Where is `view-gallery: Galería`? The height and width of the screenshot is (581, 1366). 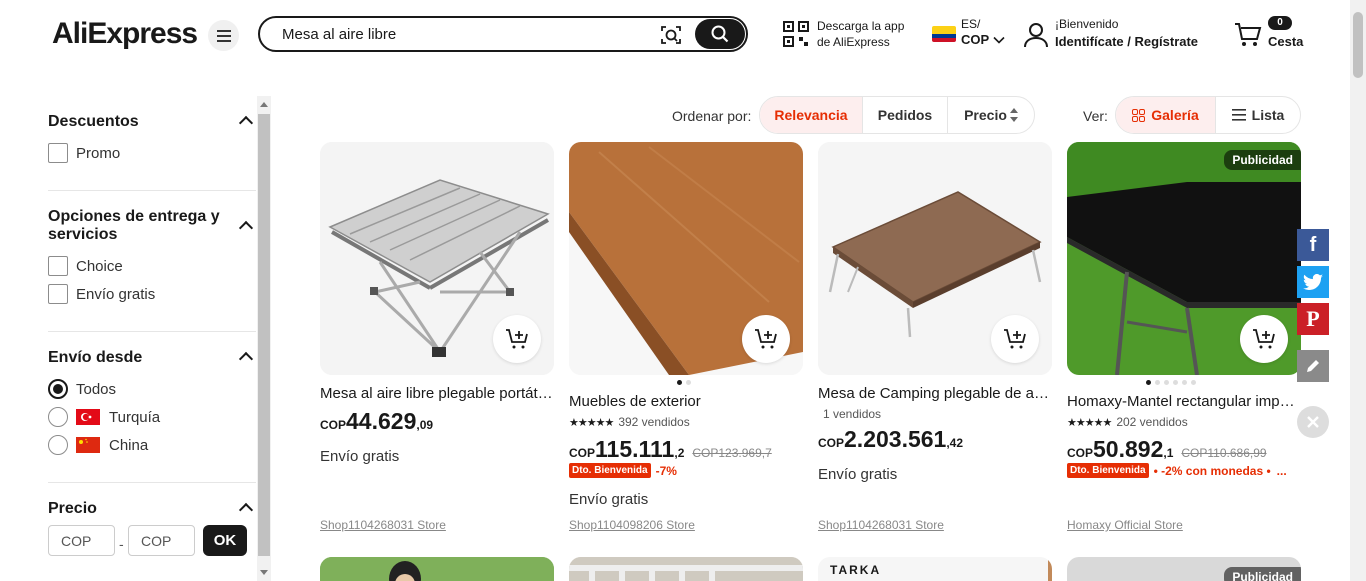
view-gallery: Galería is located at coordinates (1166, 115).